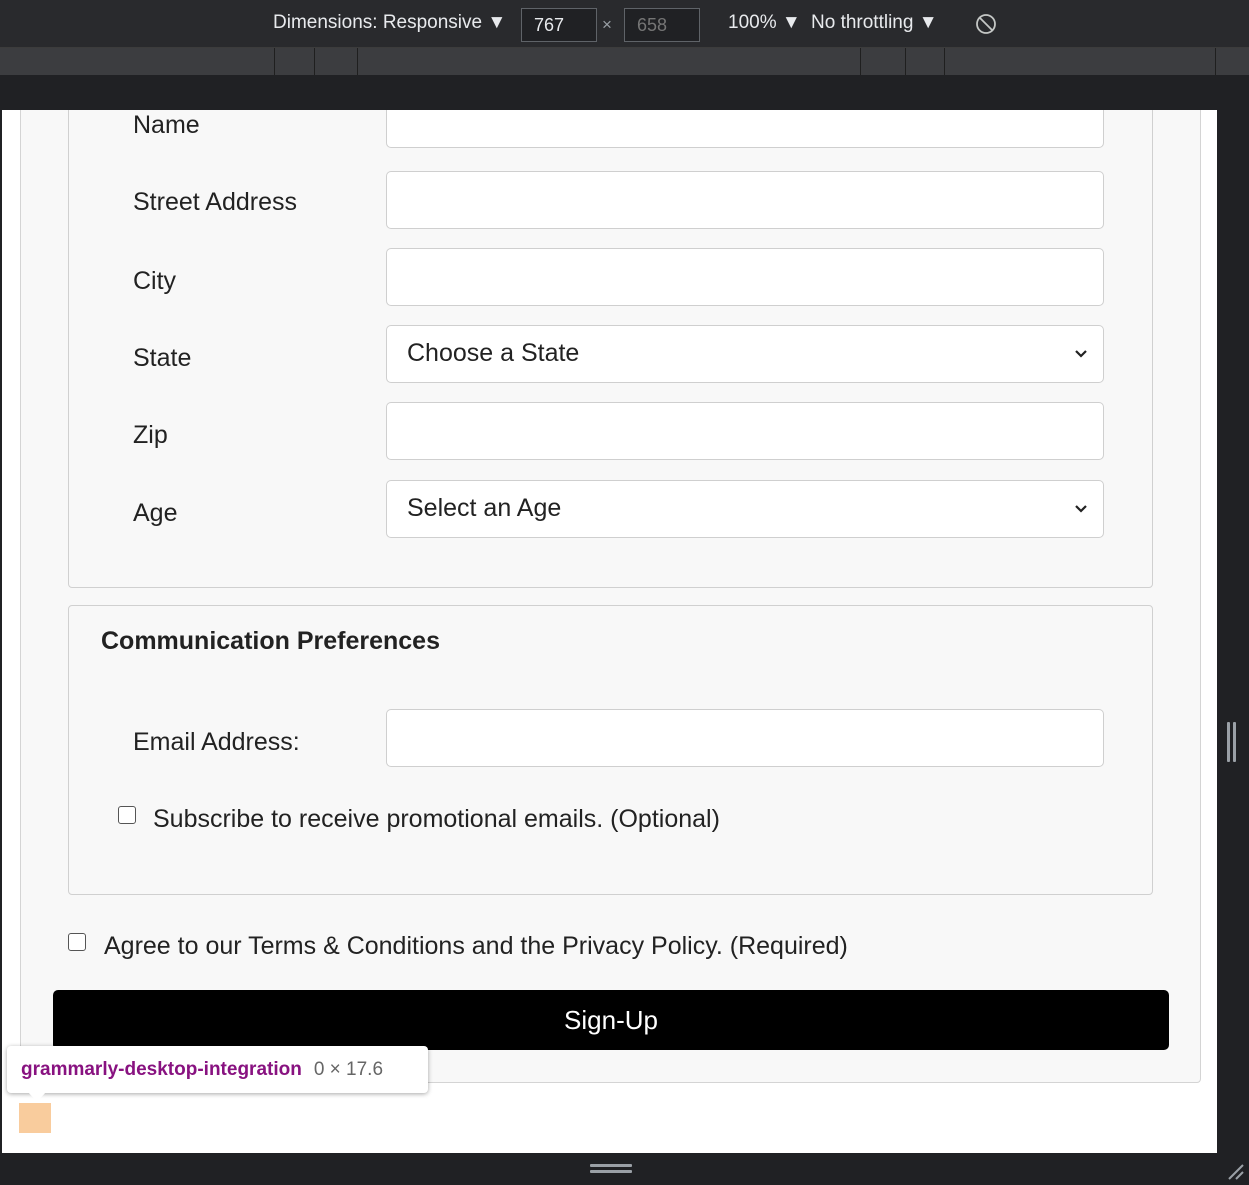 Image resolution: width=1249 pixels, height=1185 pixels. What do you see at coordinates (1235, 1171) in the screenshot?
I see `corner-resize-icon` at bounding box center [1235, 1171].